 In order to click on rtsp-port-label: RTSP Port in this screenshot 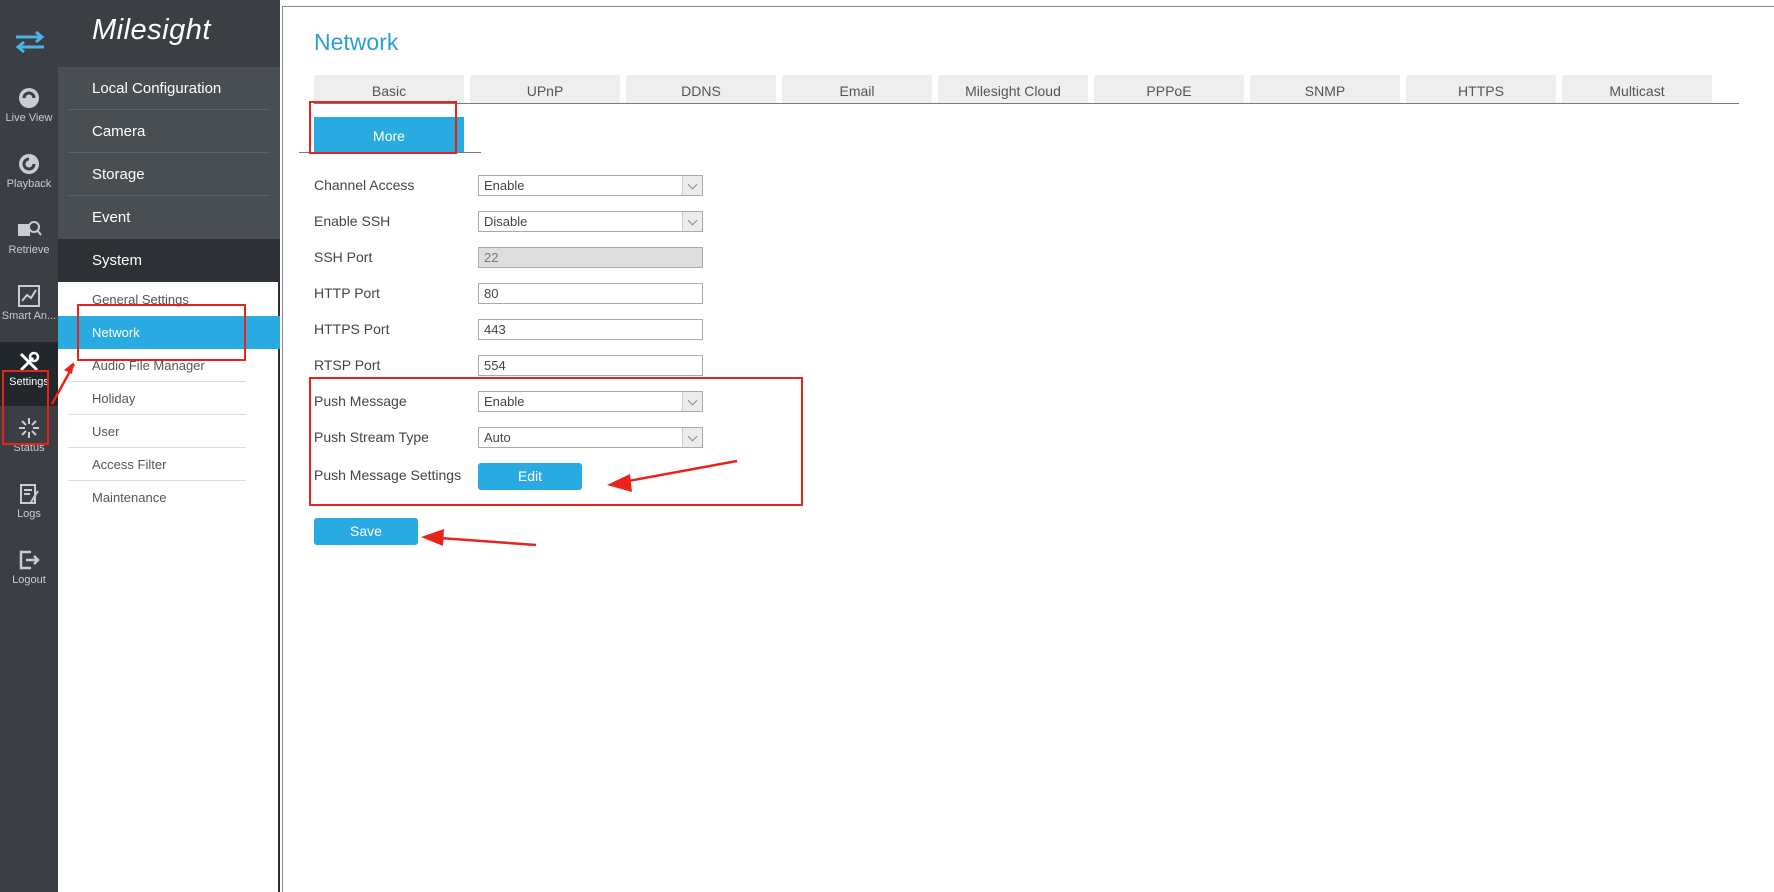, I will do `click(347, 365)`.